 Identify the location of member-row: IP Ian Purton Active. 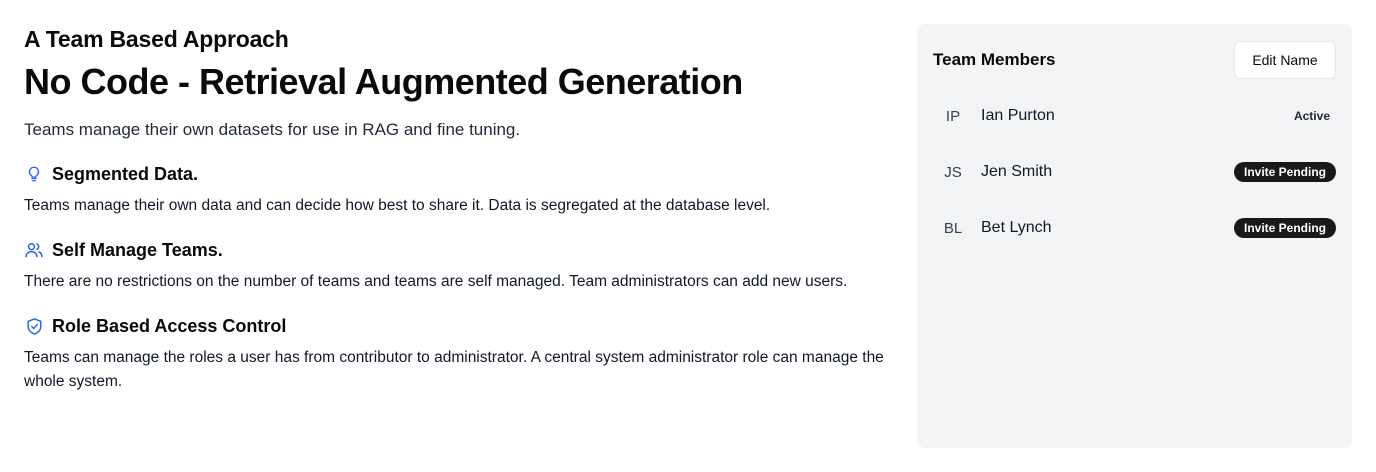
(1134, 116).